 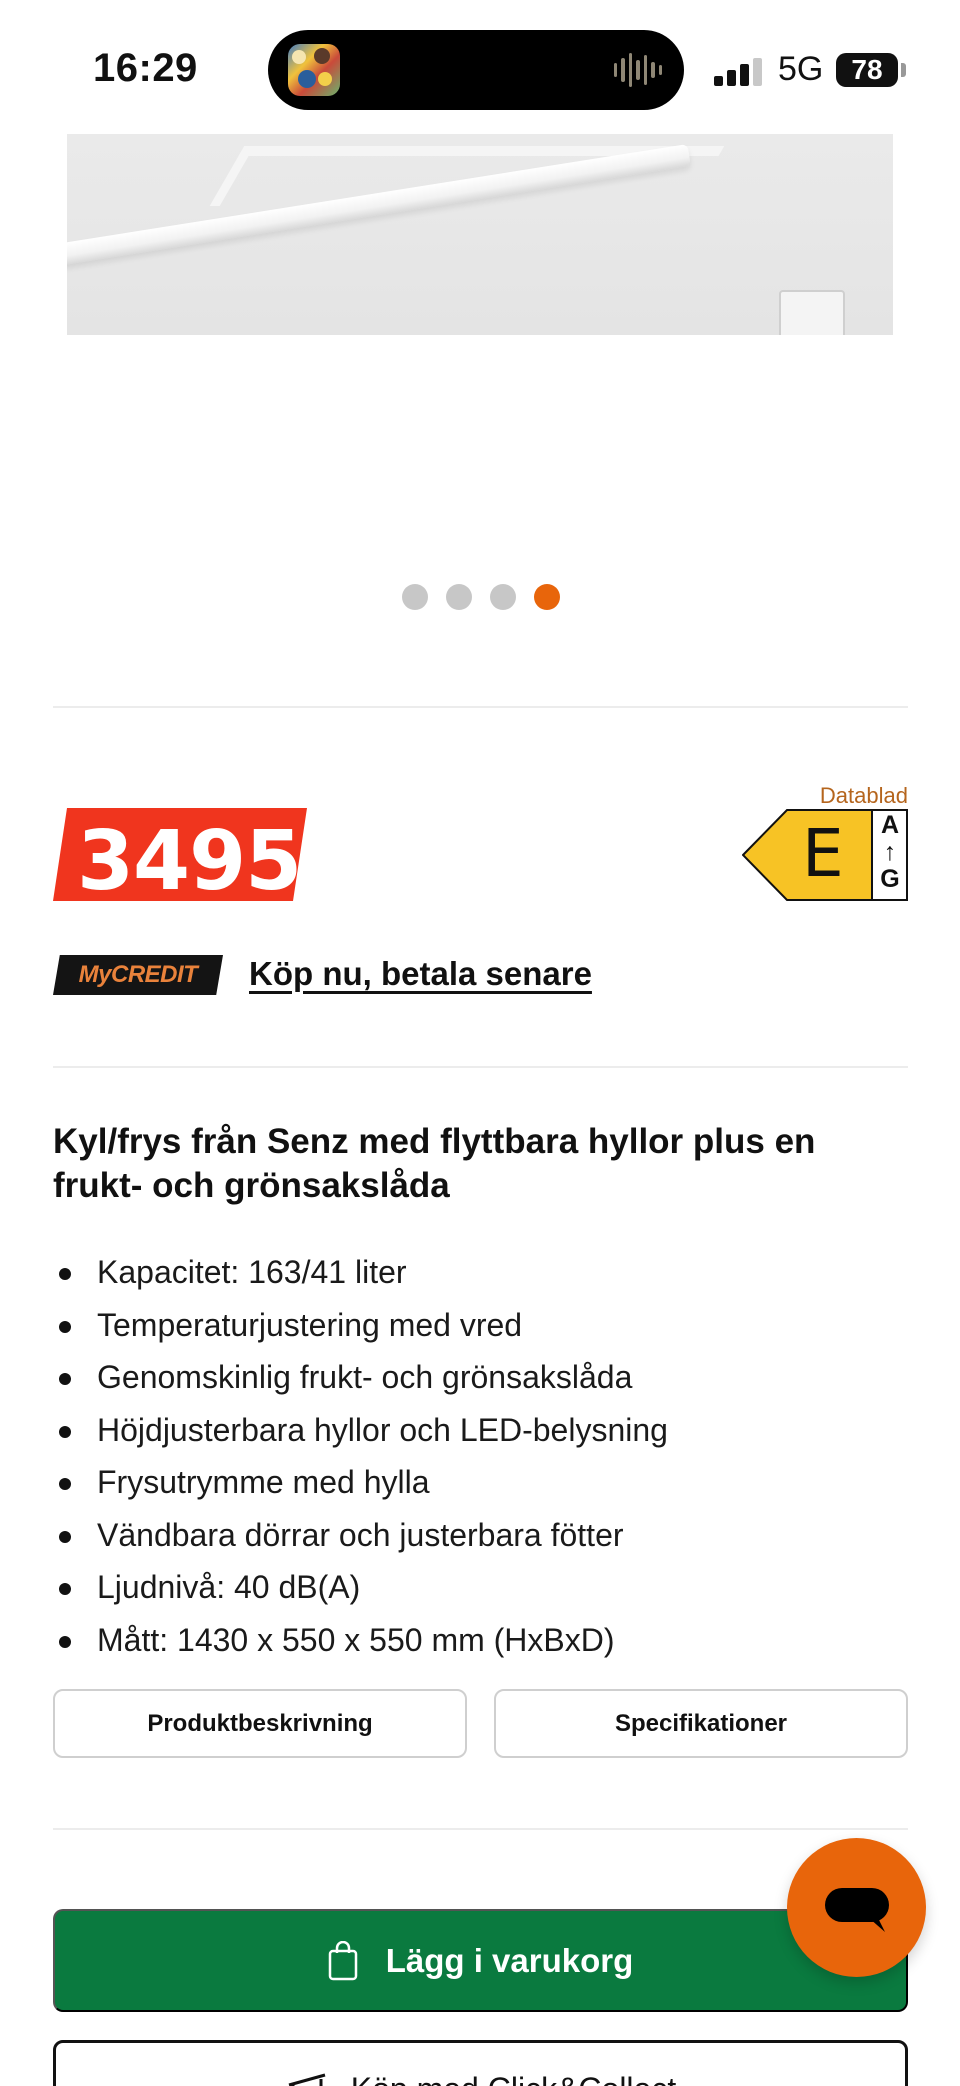 I want to click on product-image, so click(x=480, y=234).